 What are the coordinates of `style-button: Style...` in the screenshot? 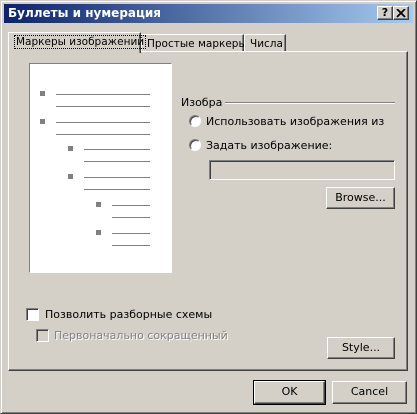 It's located at (361, 348).